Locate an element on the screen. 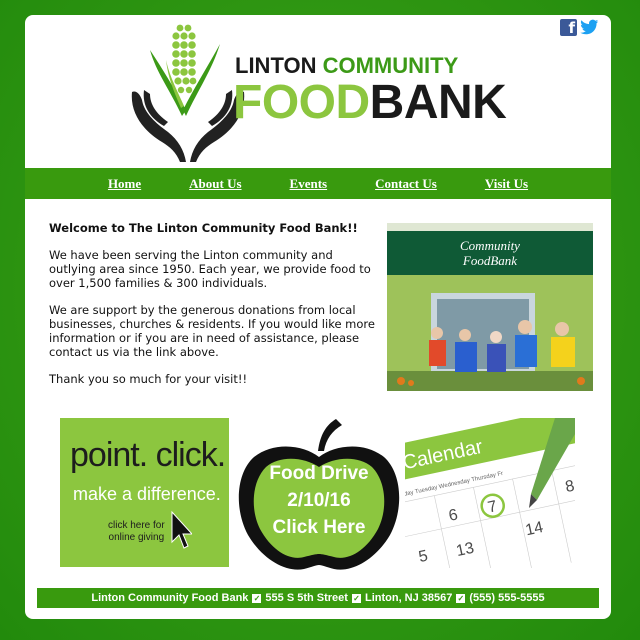 The image size is (640, 640). giving-headline: point. click. is located at coordinates (148, 455).